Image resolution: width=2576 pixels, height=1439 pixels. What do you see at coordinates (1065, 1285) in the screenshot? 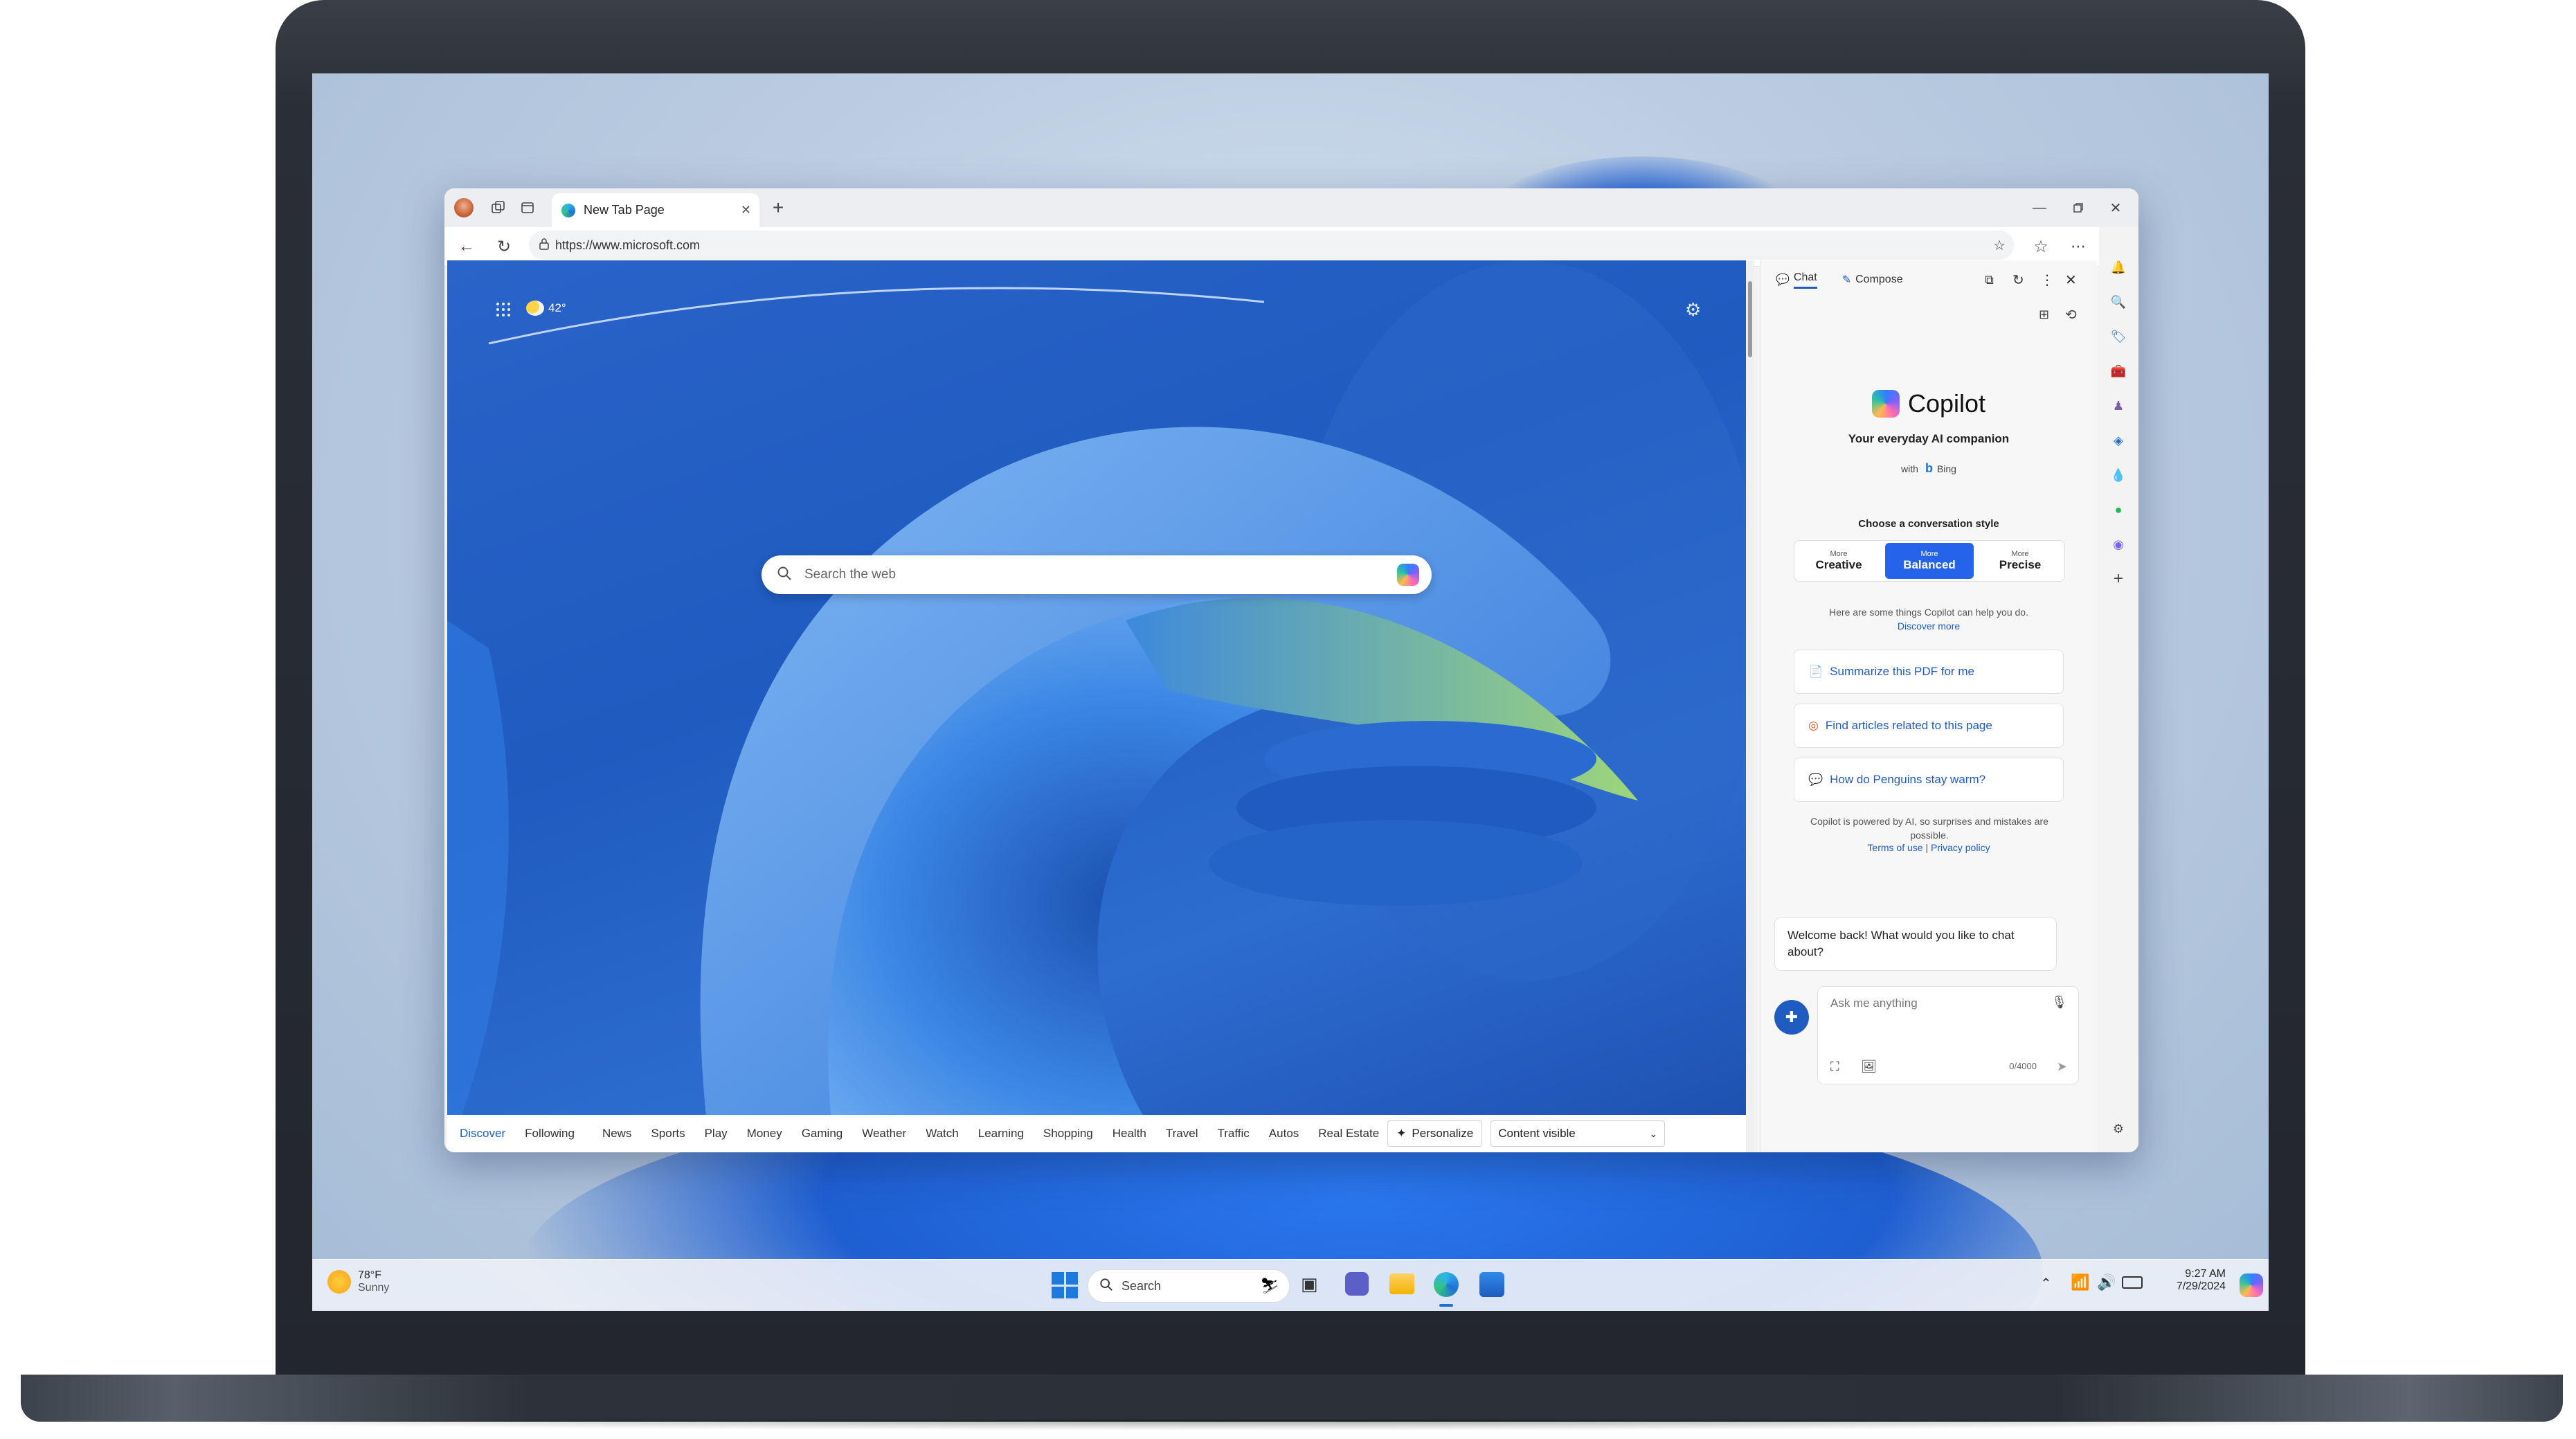
I see `start-button` at bounding box center [1065, 1285].